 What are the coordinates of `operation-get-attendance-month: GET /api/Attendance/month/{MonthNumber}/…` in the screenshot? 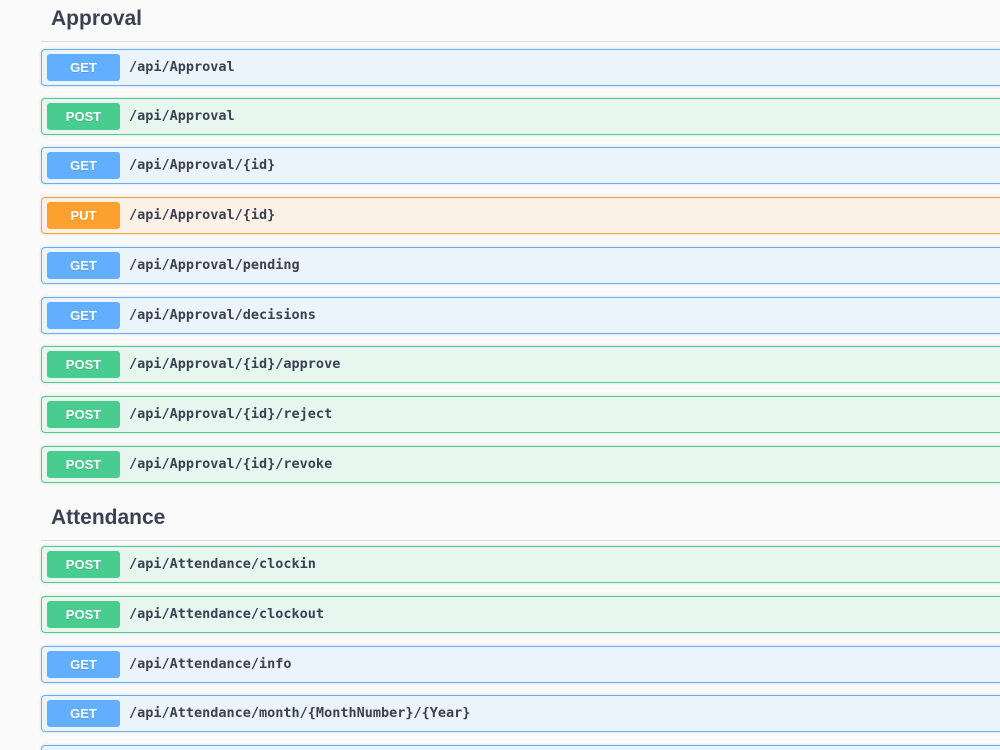 It's located at (520, 713).